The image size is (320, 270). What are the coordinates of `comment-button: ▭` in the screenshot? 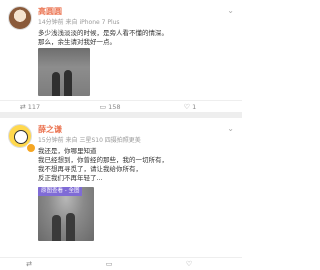 It's located at (110, 264).